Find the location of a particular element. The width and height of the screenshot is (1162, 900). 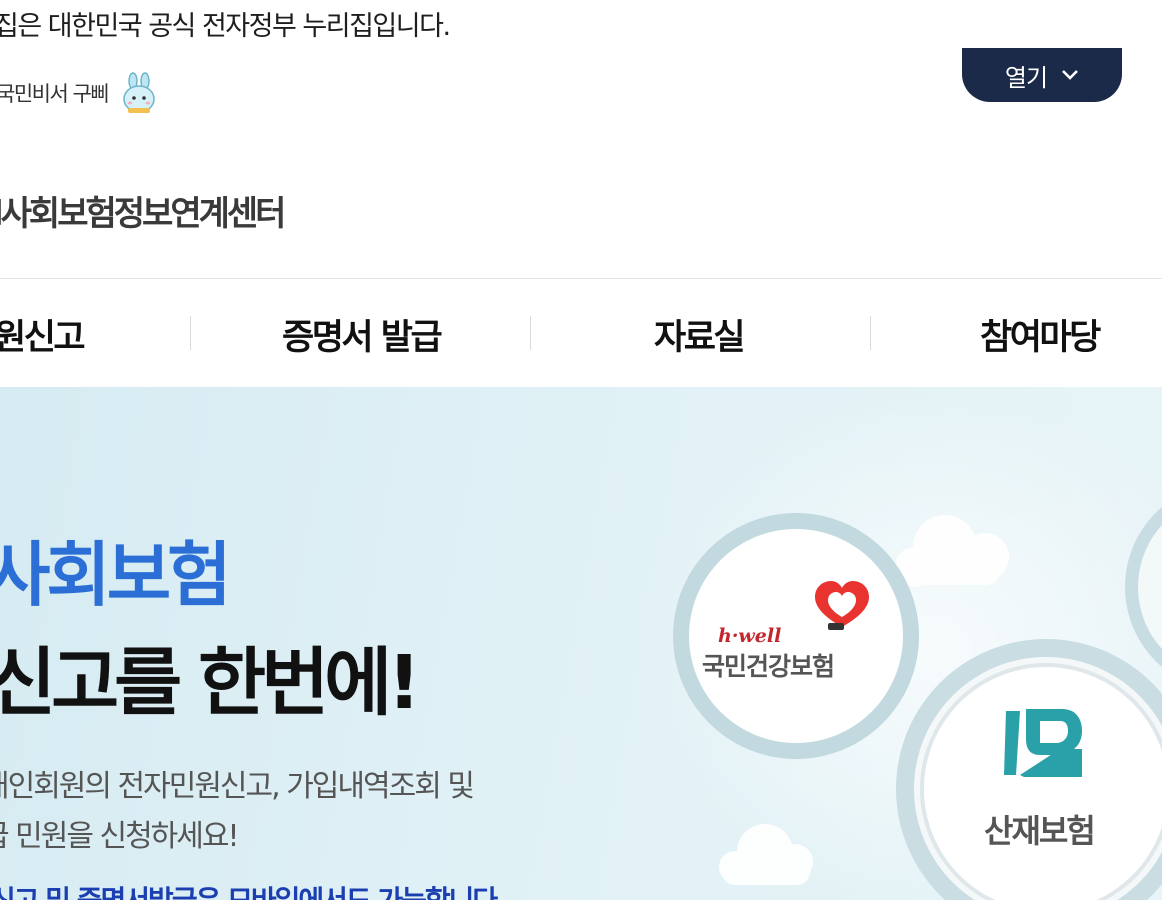

nav-item-participation: 참여마당 is located at coordinates (1040, 334).